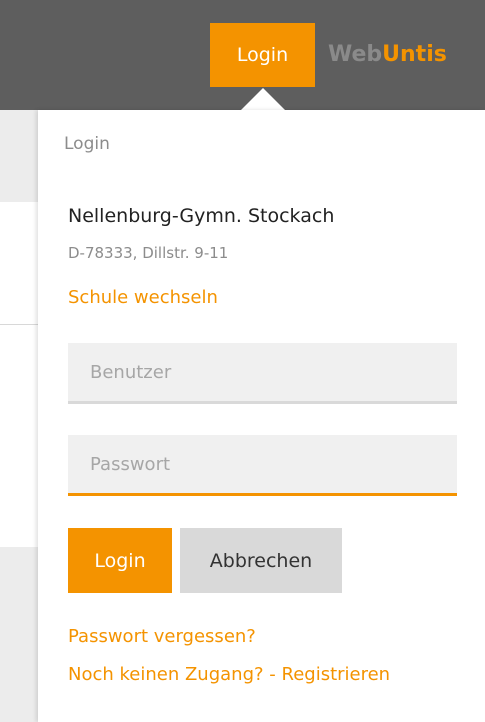  Describe the element at coordinates (355, 54) in the screenshot. I see `logo-web-text: Web` at that location.